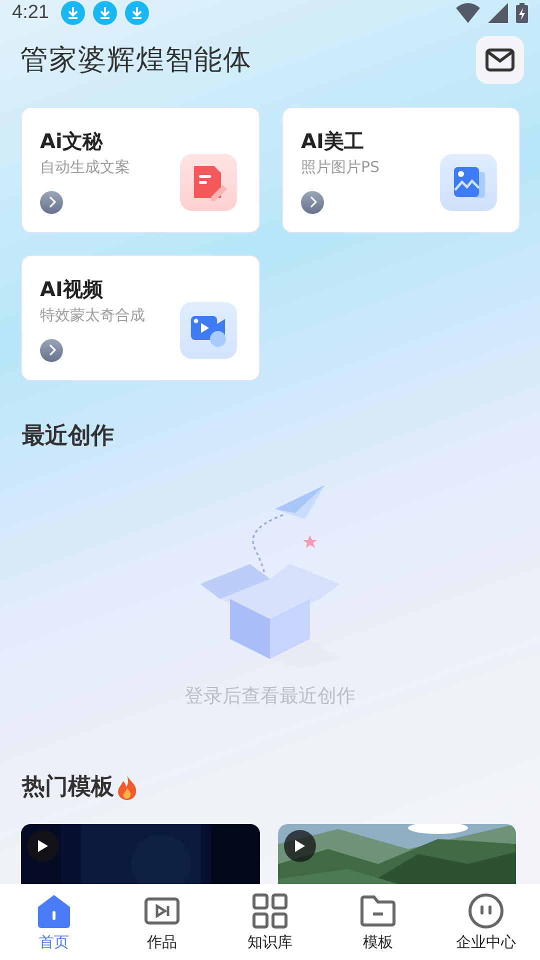 The height and width of the screenshot is (960, 540). I want to click on fire-icon, so click(127, 787).